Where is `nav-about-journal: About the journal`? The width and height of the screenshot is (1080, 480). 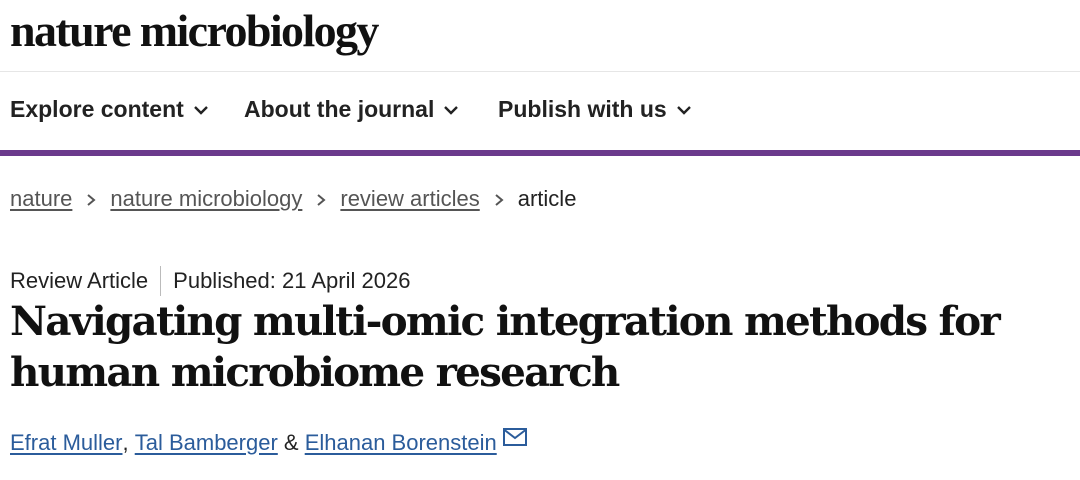 nav-about-journal: About the journal is located at coordinates (351, 109).